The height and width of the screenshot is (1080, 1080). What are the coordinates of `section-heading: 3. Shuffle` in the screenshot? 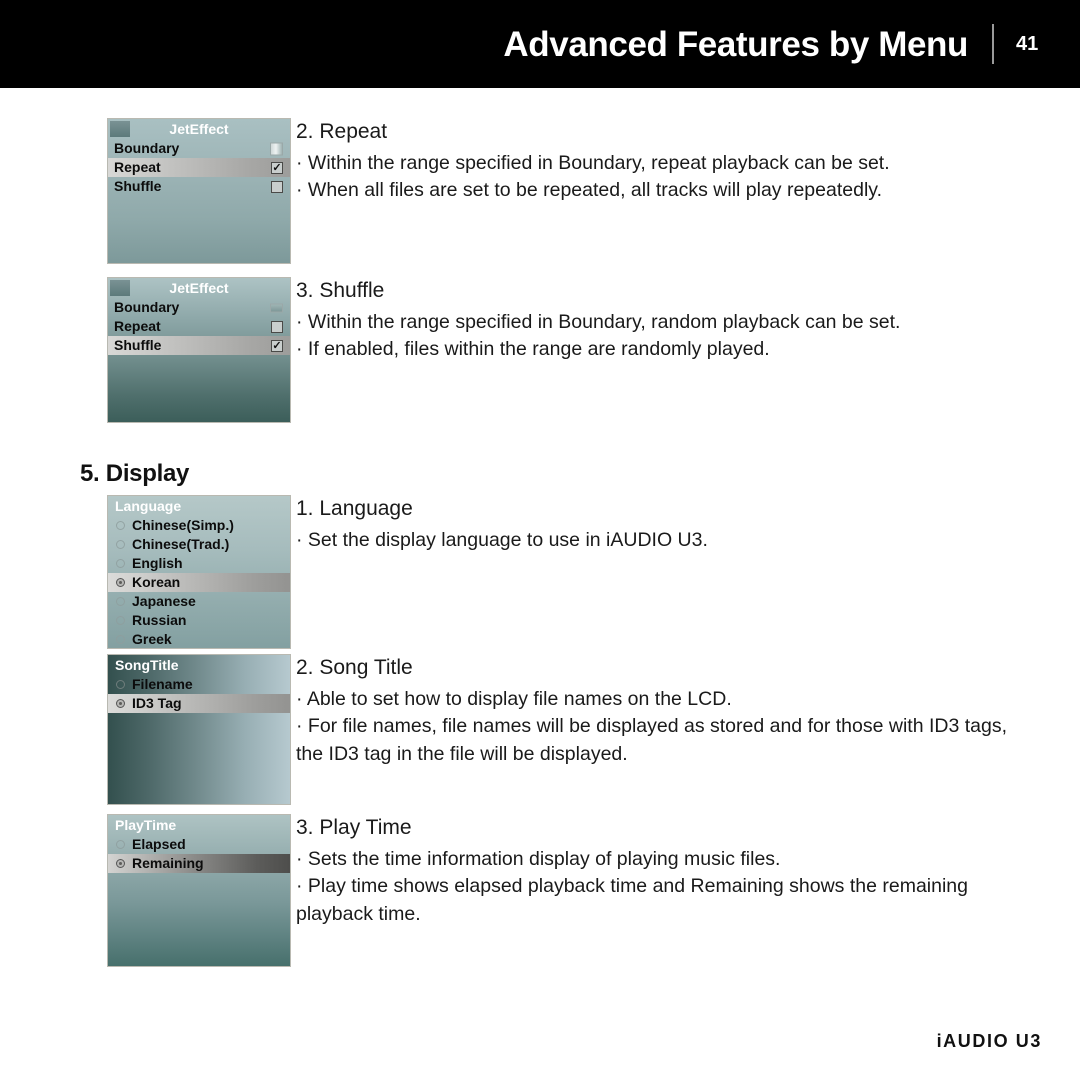 It's located at (340, 290).